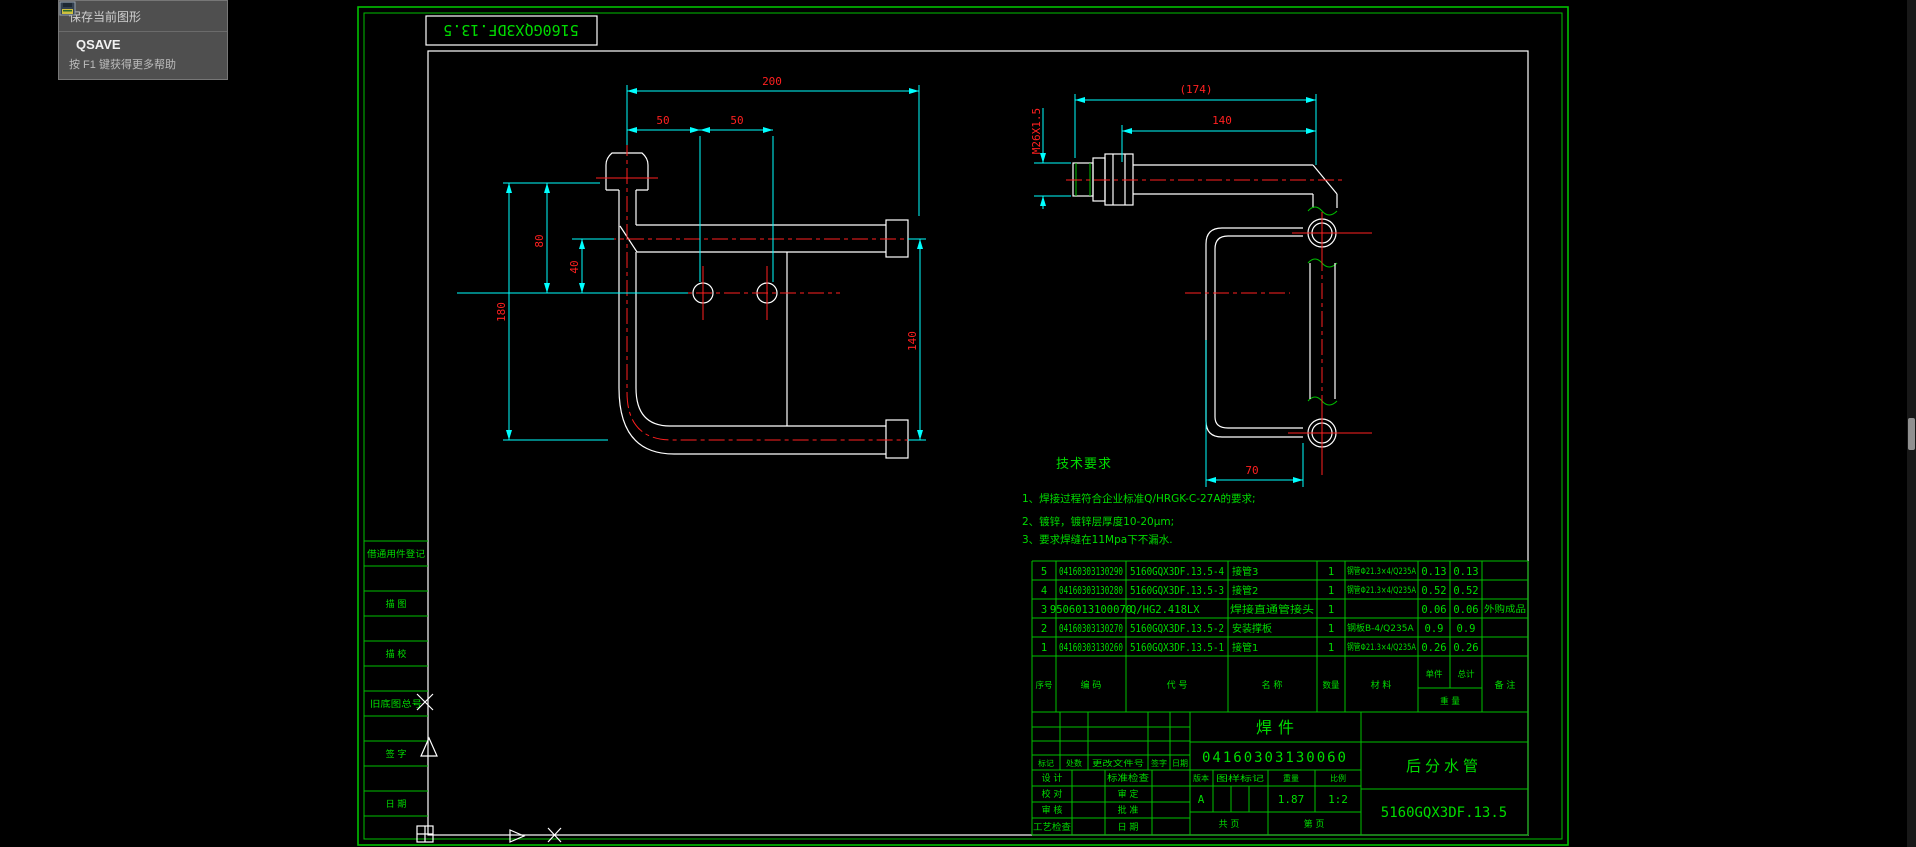  What do you see at coordinates (1177, 591) in the screenshot?
I see `svg-text: 5160GQX3DF.13.5-3` at bounding box center [1177, 591].